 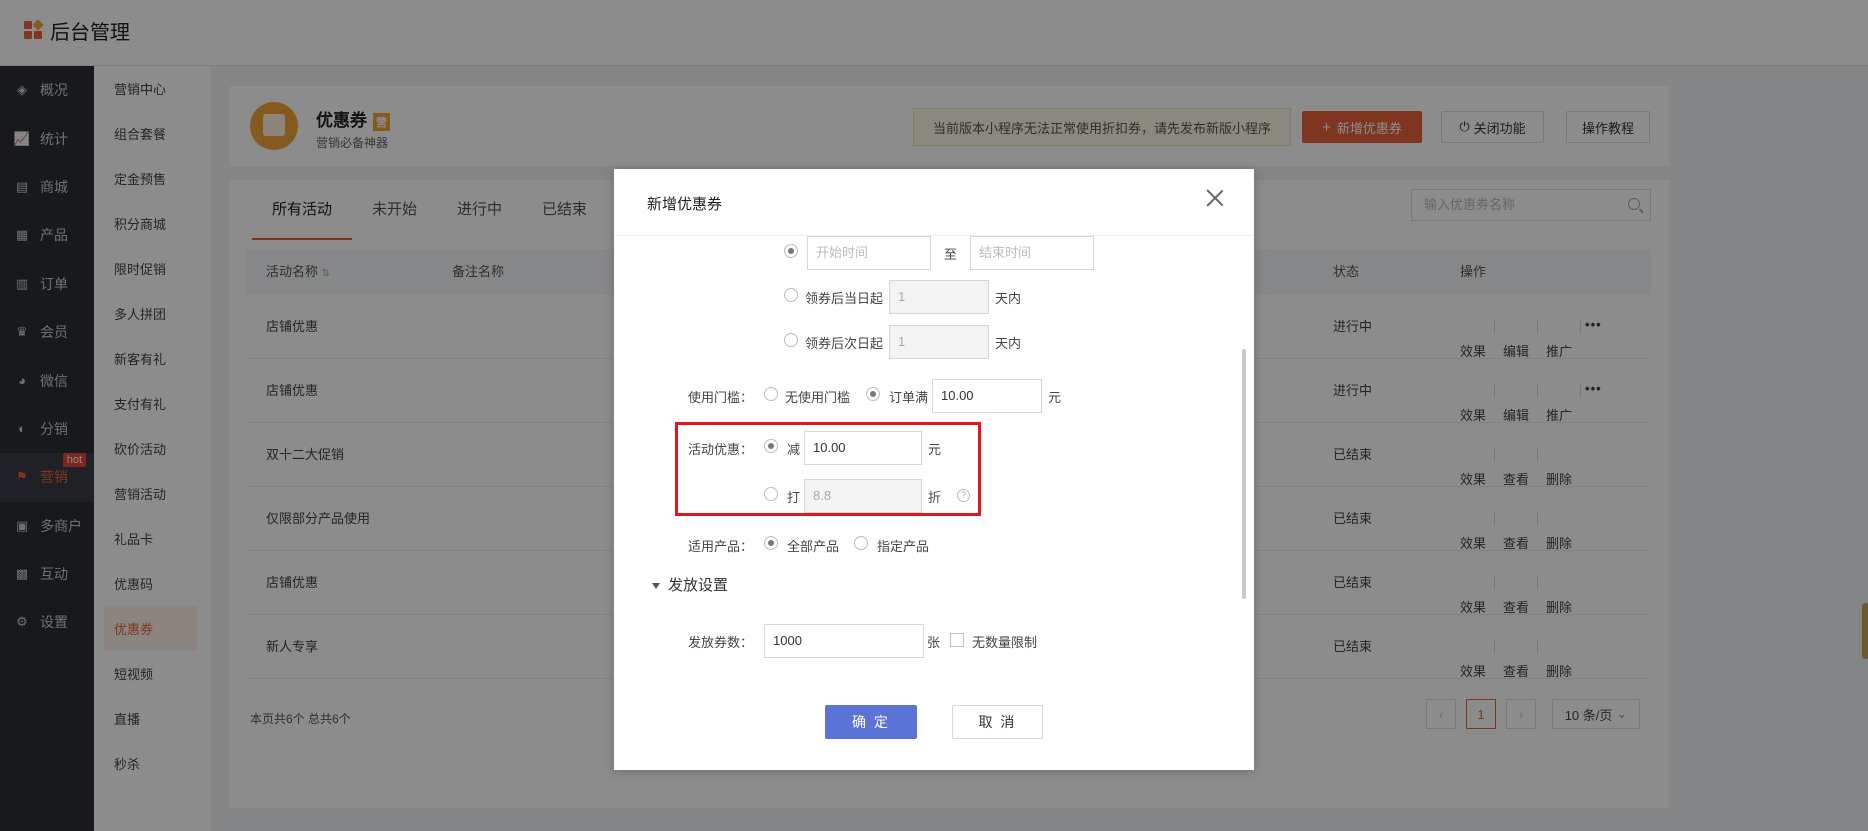 What do you see at coordinates (771, 394) in the screenshot?
I see `no-threshold-radio` at bounding box center [771, 394].